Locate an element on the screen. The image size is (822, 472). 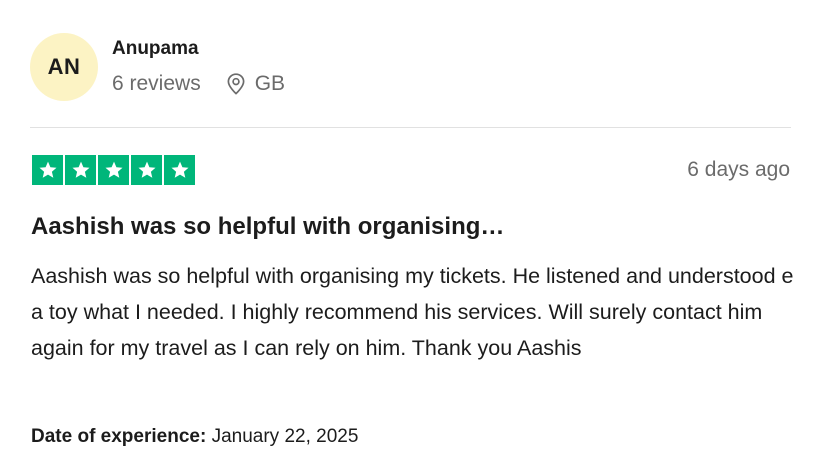
avatar: AN is located at coordinates (64, 67).